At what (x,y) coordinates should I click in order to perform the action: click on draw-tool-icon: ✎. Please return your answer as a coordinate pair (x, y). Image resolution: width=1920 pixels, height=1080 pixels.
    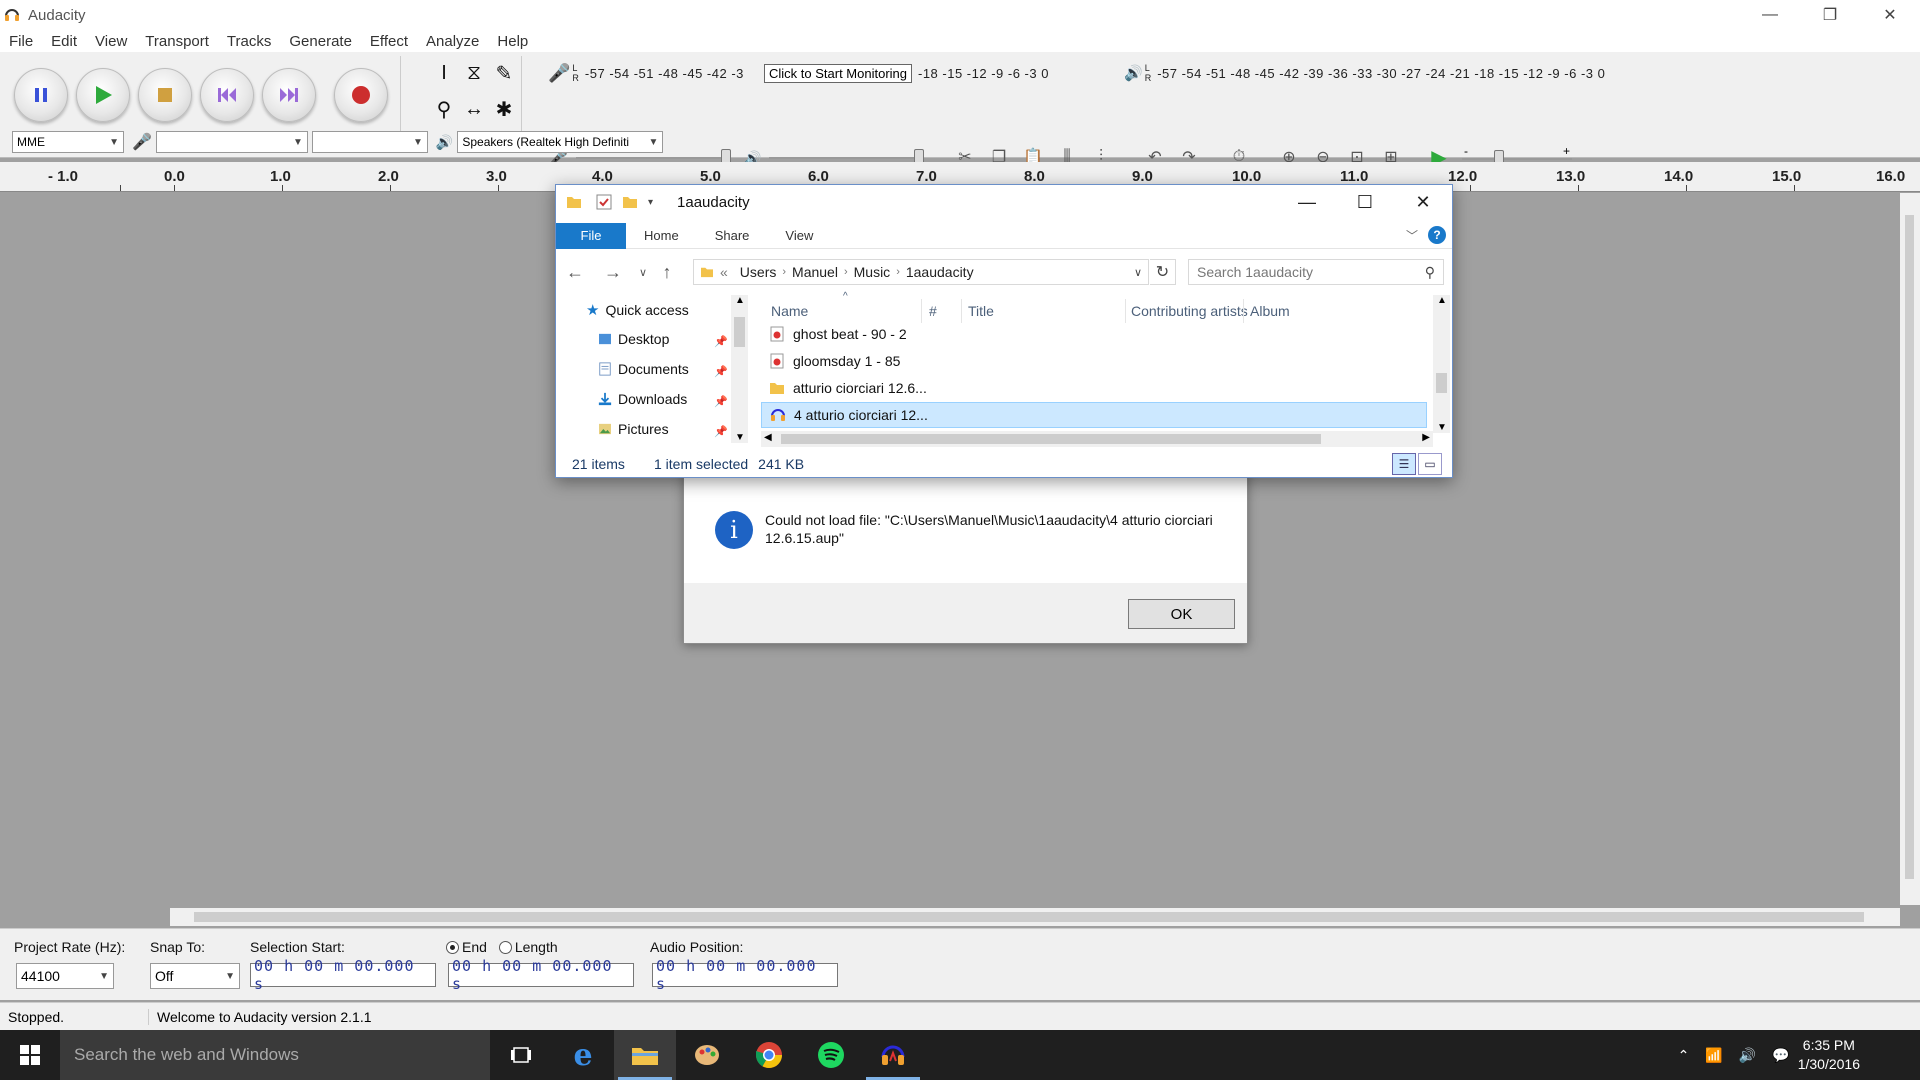
    Looking at the image, I should click on (504, 73).